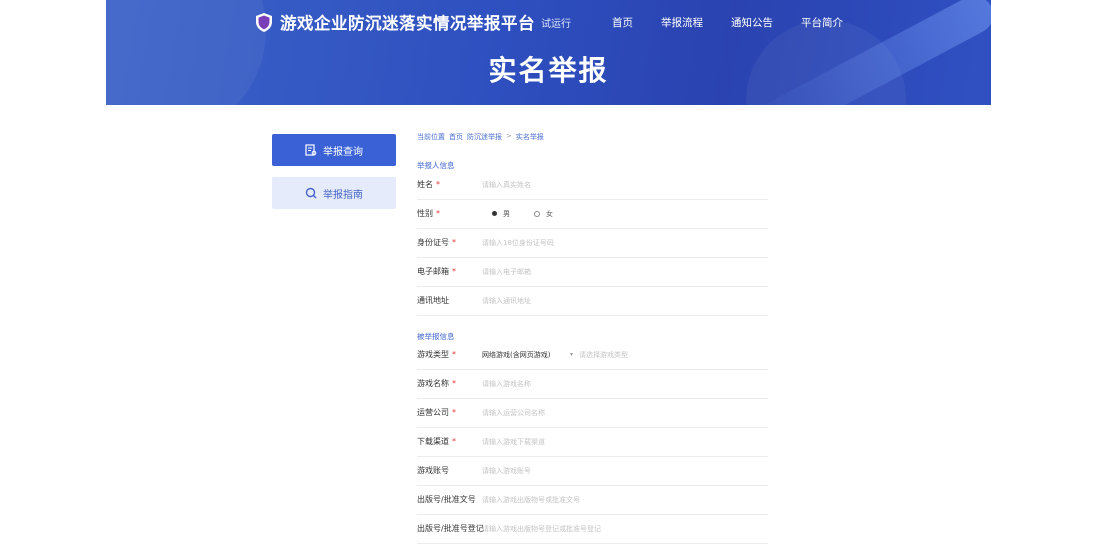  Describe the element at coordinates (436, 271) in the screenshot. I see `field-label: 电子邮箱 *` at that location.